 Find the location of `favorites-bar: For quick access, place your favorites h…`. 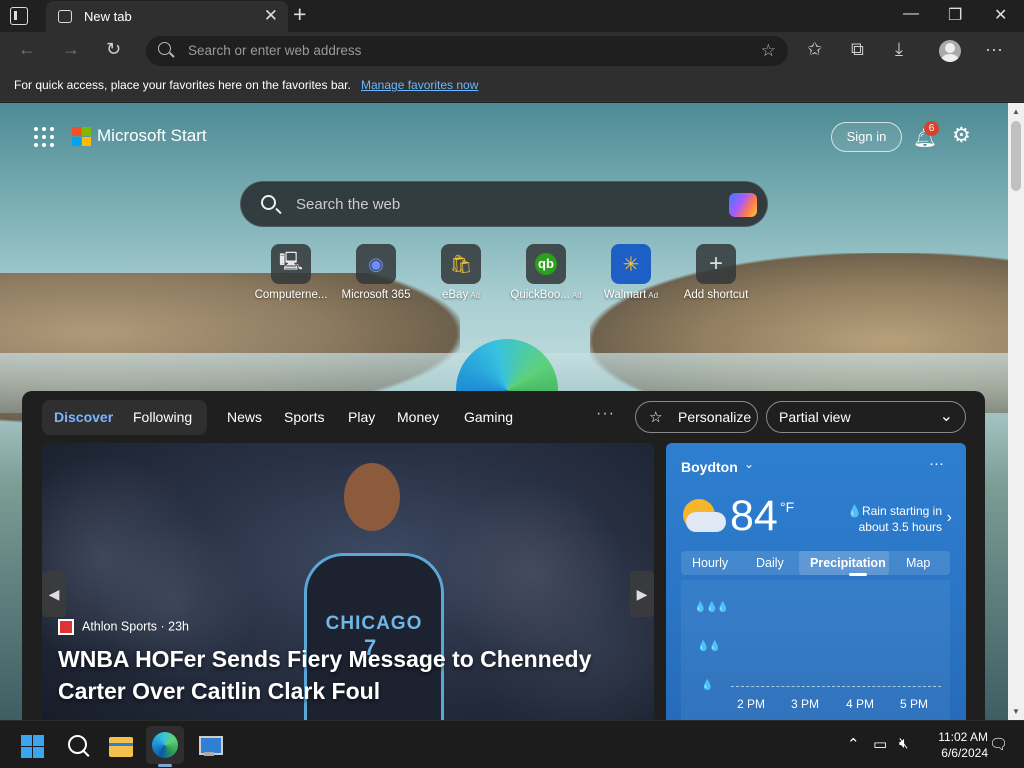

favorites-bar: For quick access, place your favorites h… is located at coordinates (512, 86).